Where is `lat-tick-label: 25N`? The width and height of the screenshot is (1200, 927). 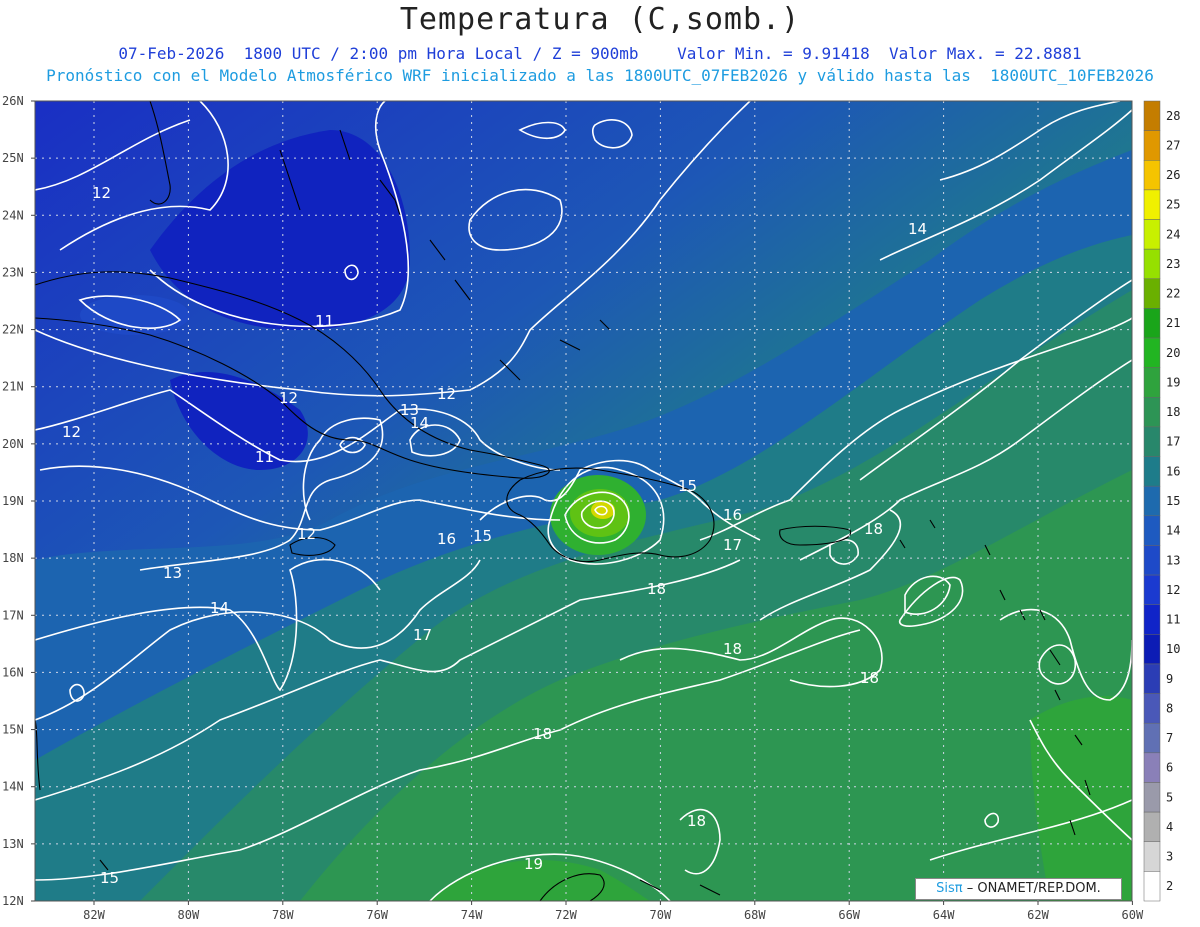 lat-tick-label: 25N is located at coordinates (13, 158).